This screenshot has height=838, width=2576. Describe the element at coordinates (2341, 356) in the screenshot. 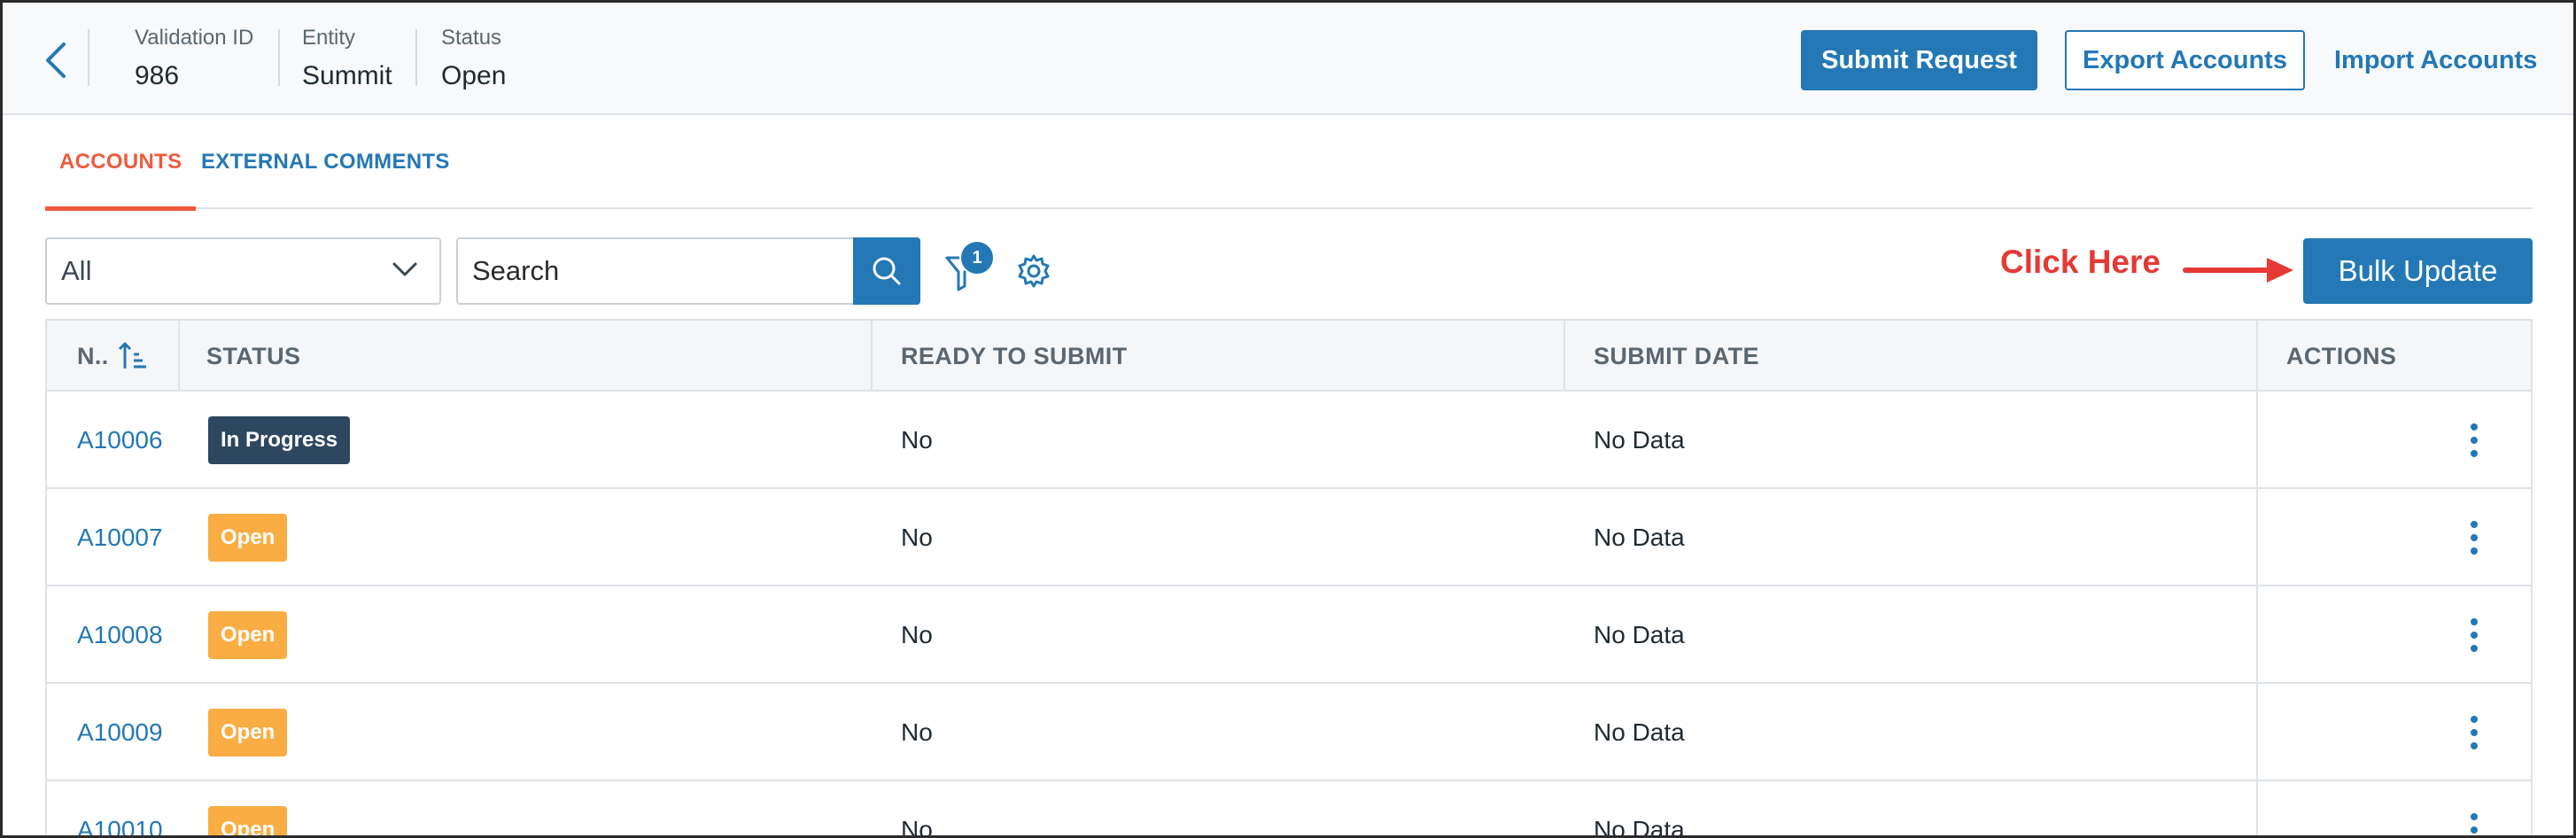

I see `column-header-actions: ACTIONS` at that location.